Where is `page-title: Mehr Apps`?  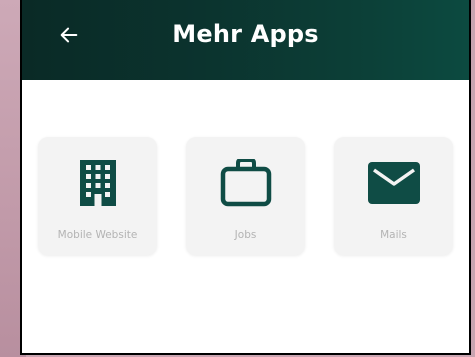
page-title: Mehr Apps is located at coordinates (245, 34).